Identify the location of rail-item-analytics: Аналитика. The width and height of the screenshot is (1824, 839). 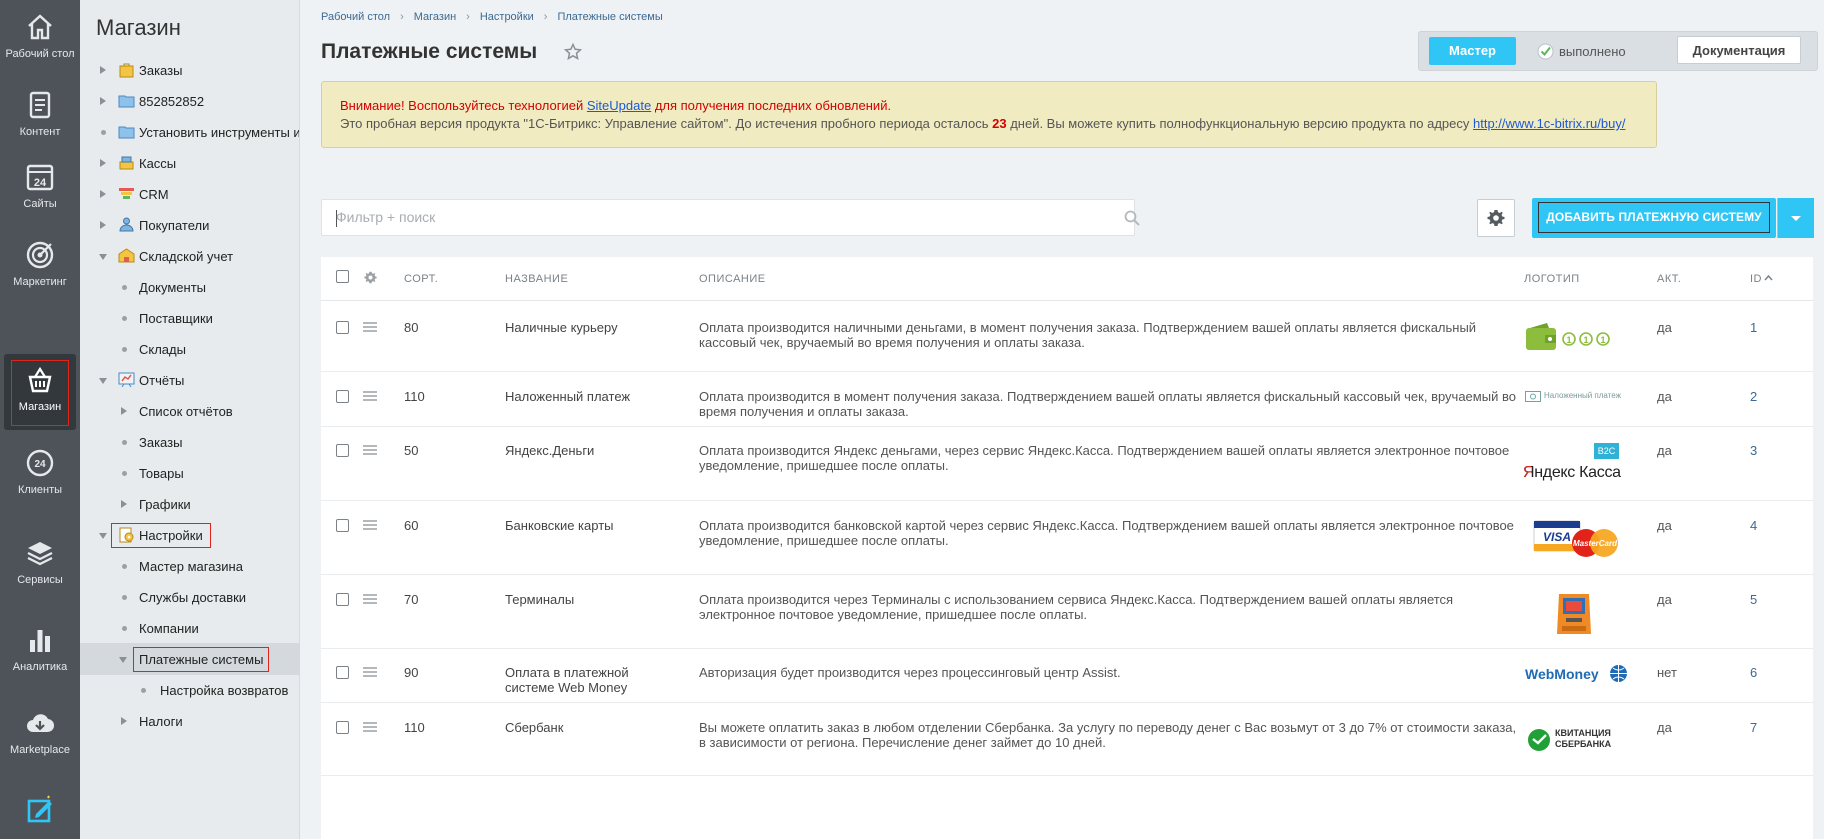
(40, 649).